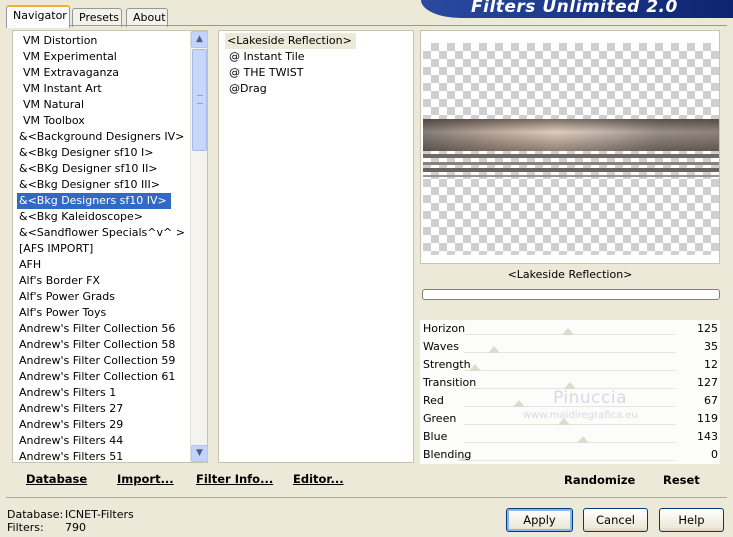  Describe the element at coordinates (38, 16) in the screenshot. I see `tab-navigator: Navigator` at that location.